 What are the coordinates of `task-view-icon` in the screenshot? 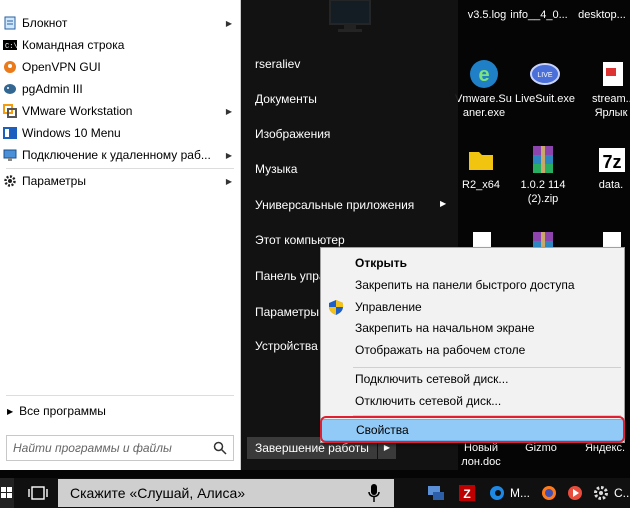 It's located at (38, 493).